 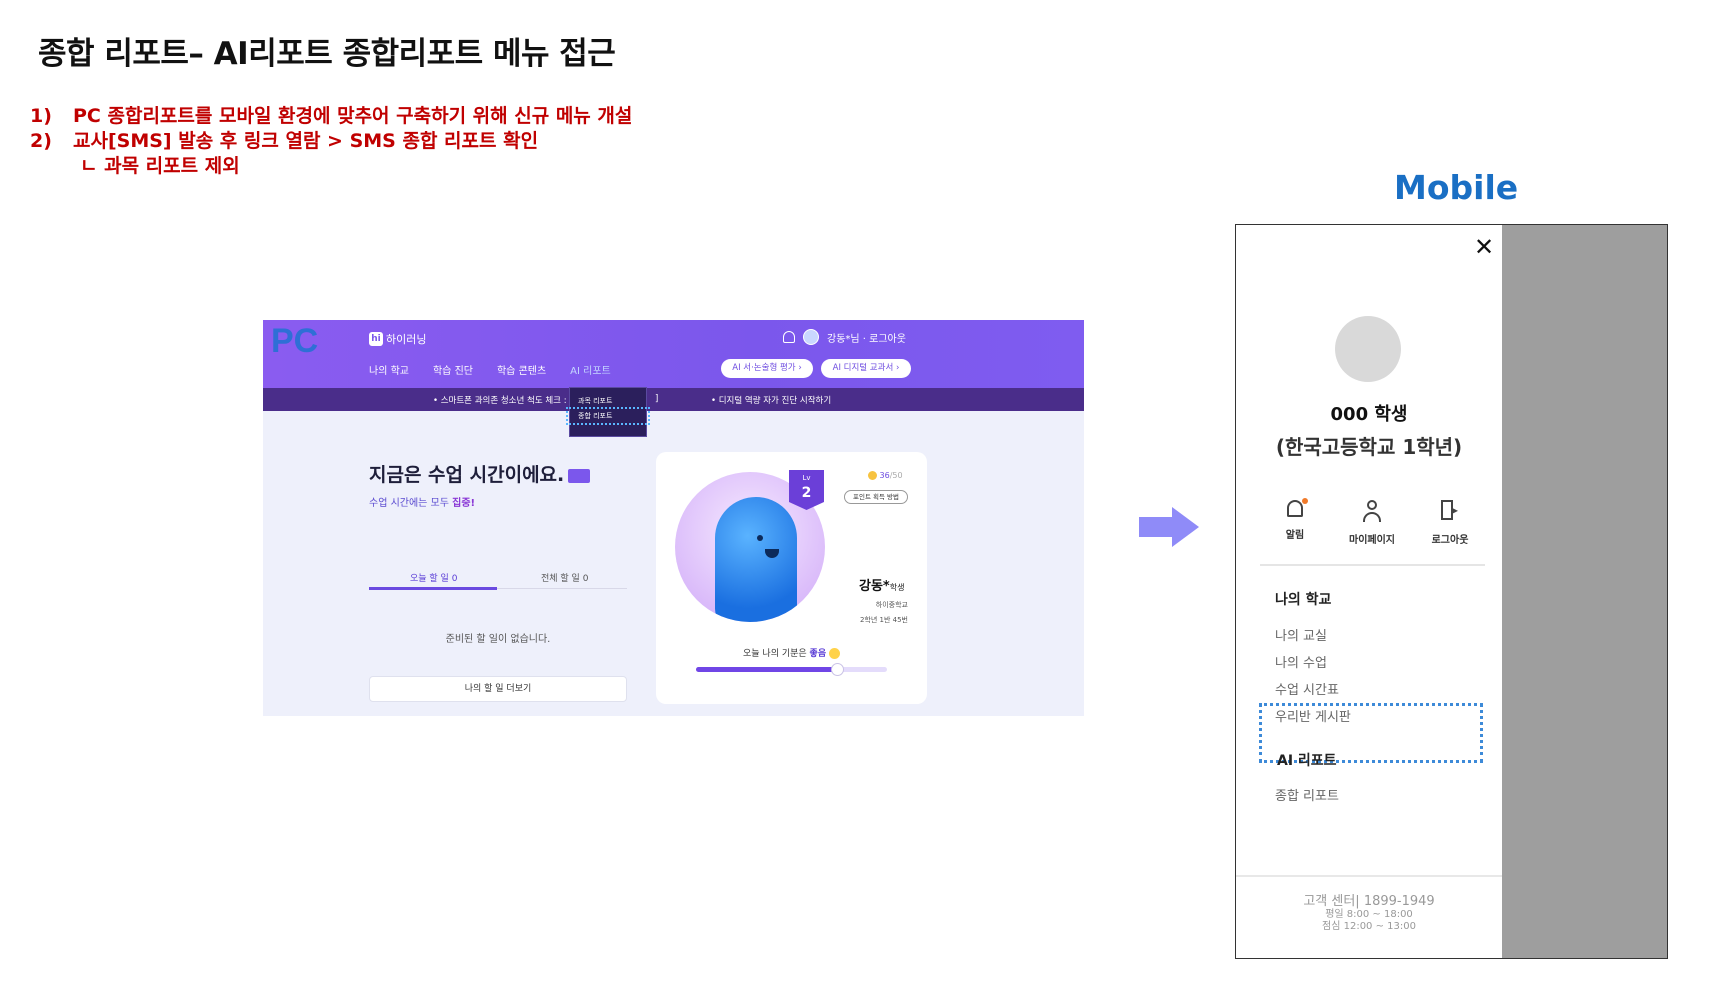 I want to click on student-name-text: 강동*, so click(x=874, y=586).